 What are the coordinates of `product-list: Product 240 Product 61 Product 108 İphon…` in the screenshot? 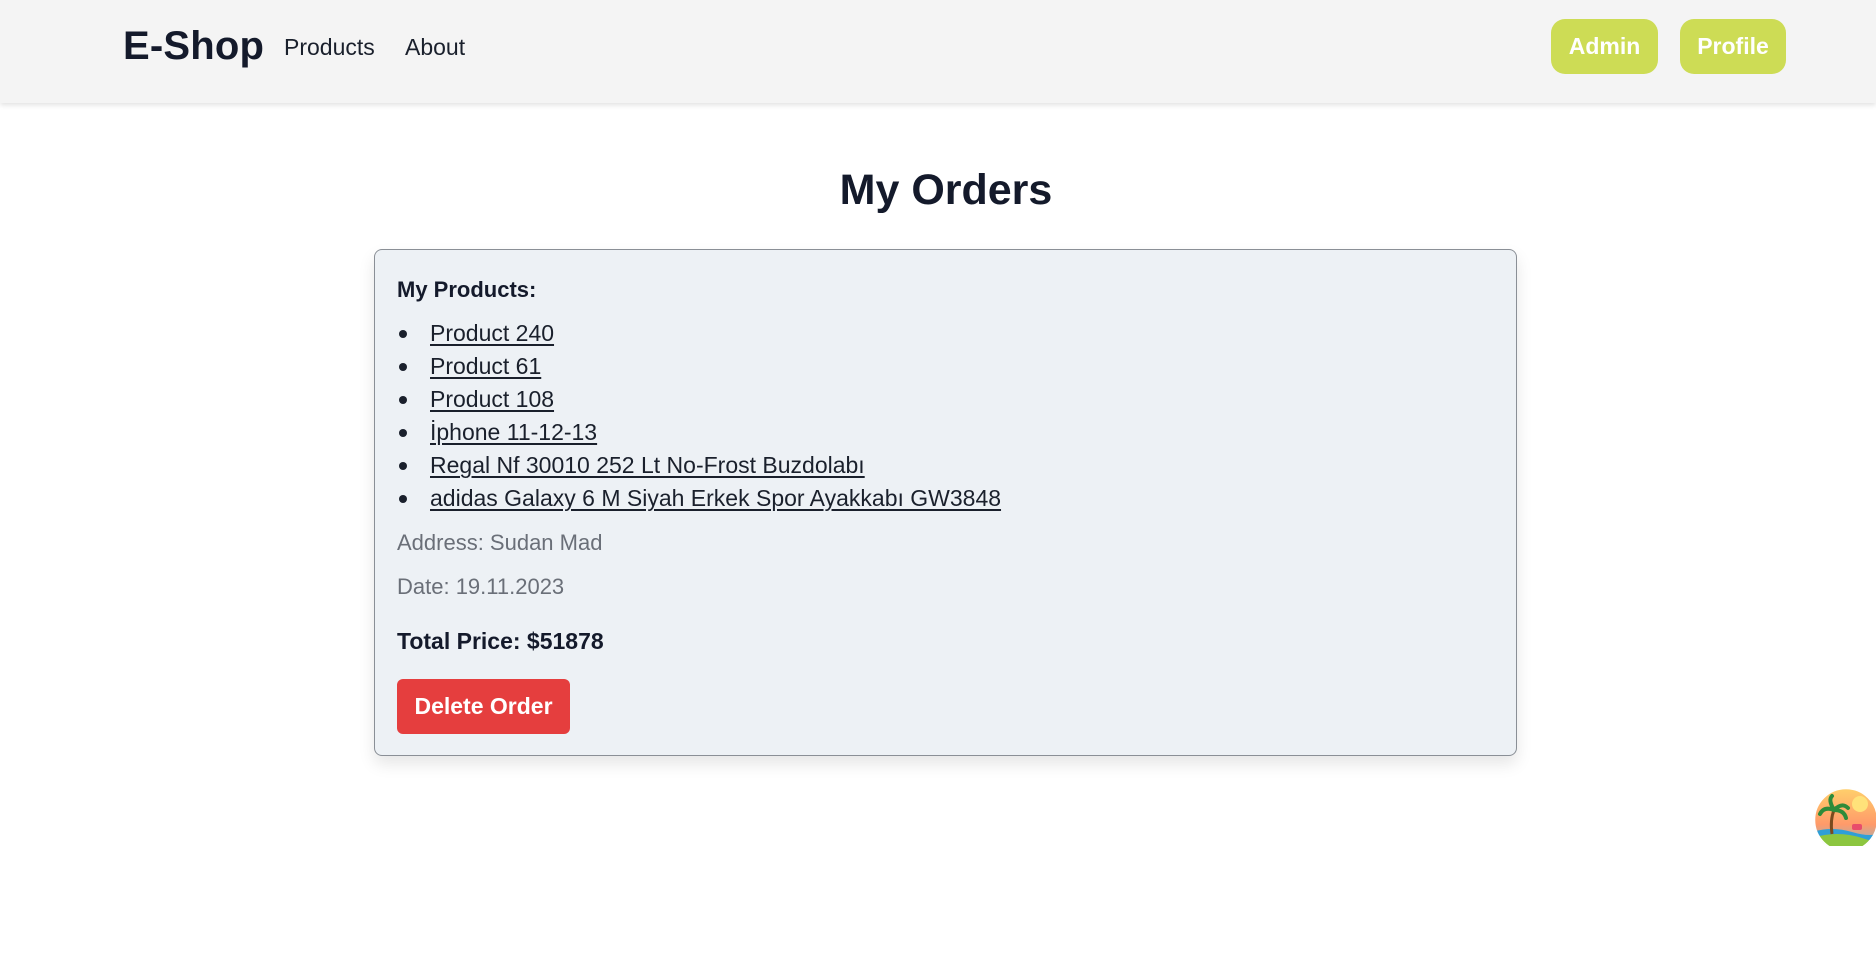 It's located at (699, 416).